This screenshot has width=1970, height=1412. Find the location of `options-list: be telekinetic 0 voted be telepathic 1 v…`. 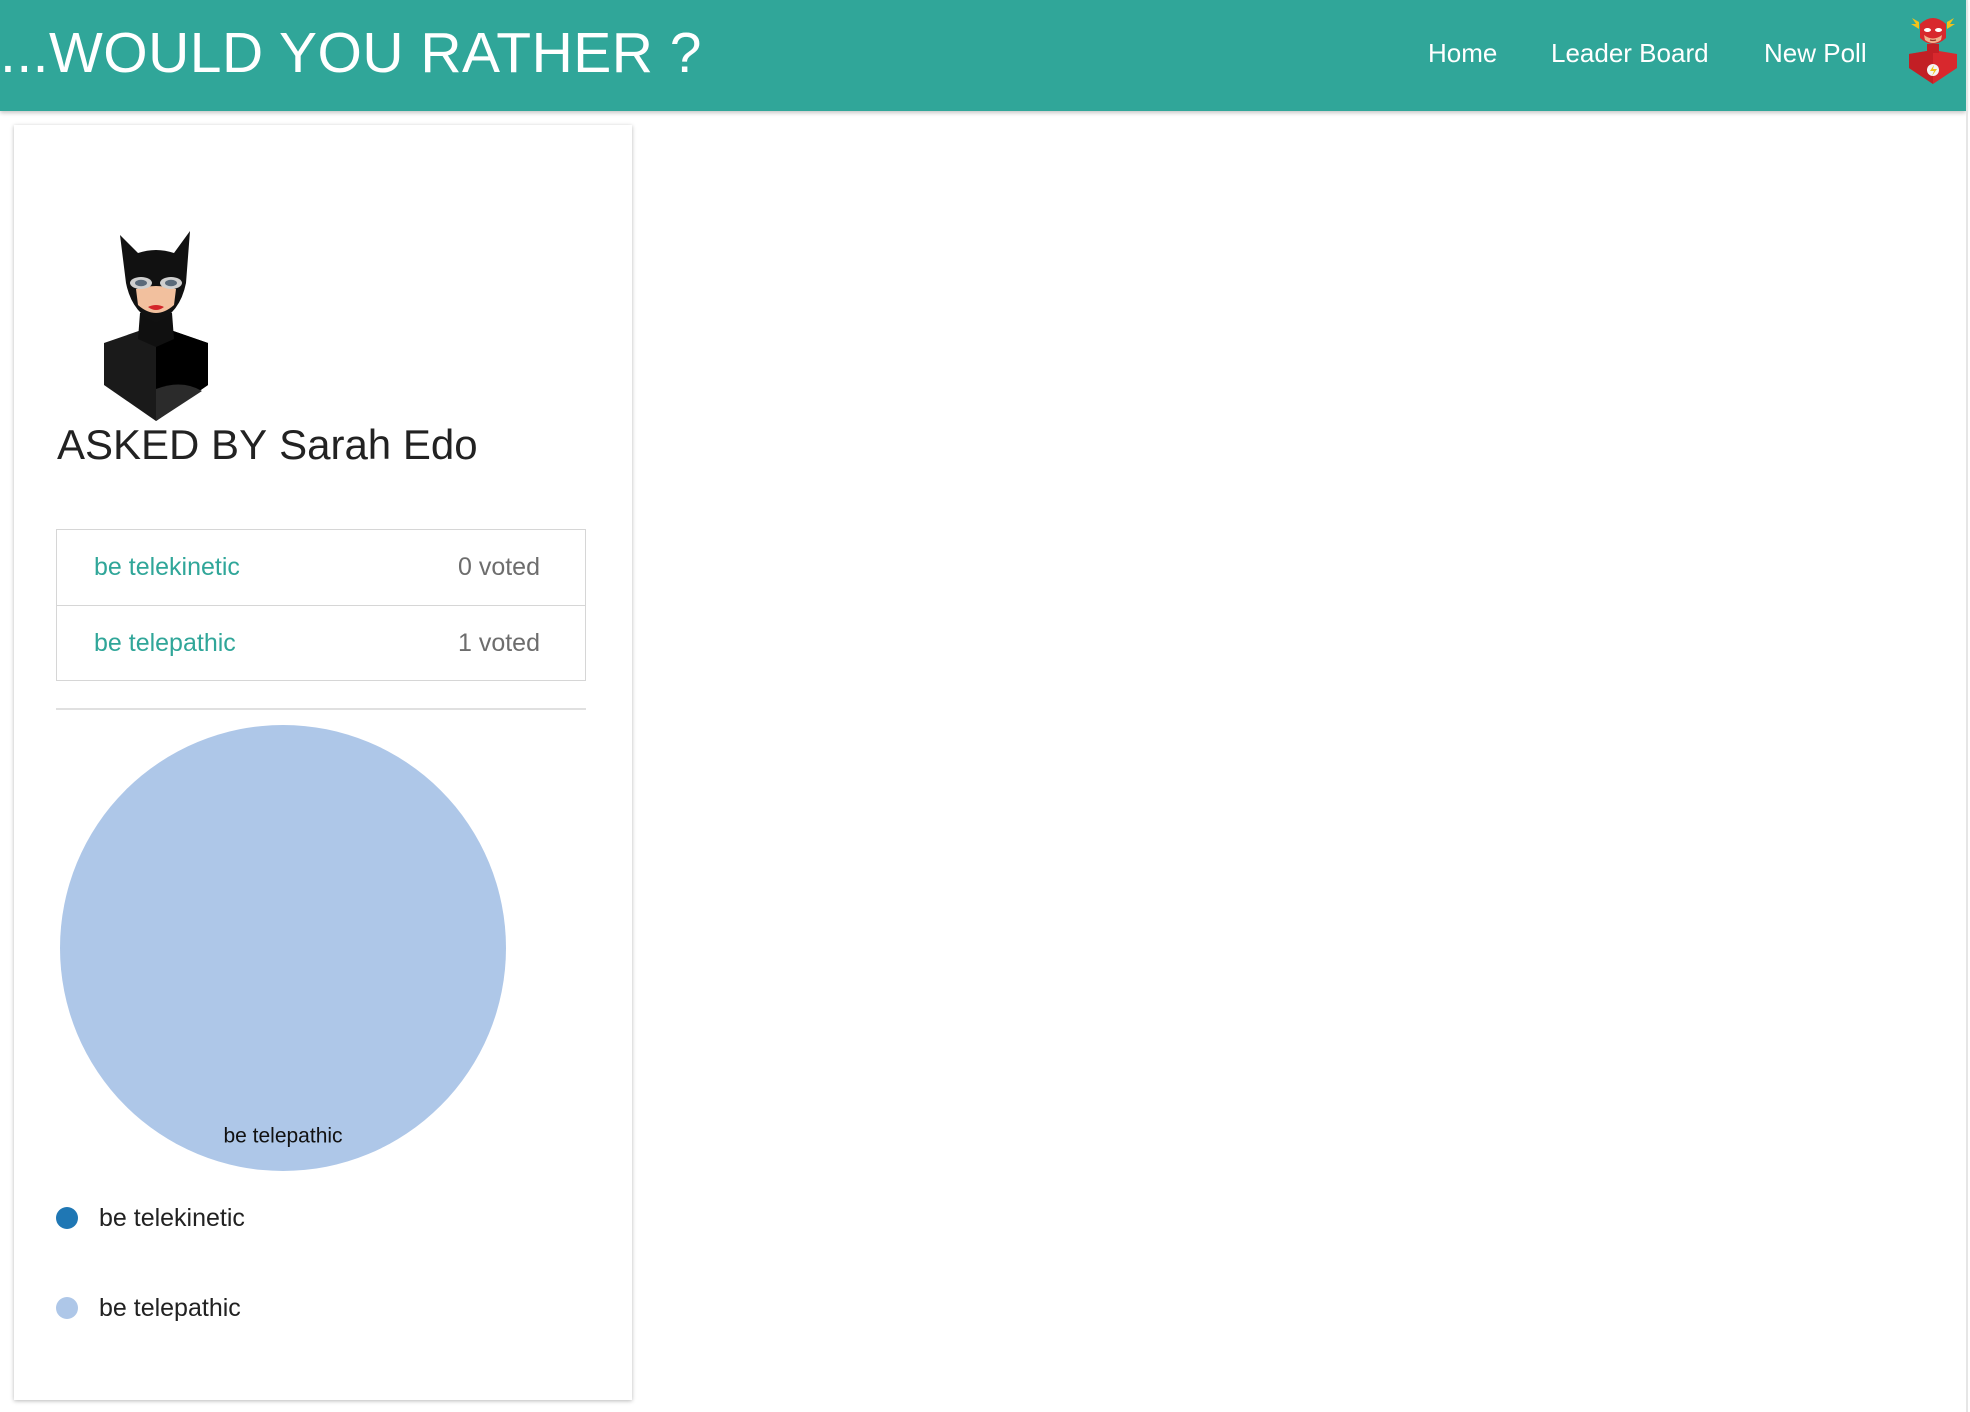

options-list: be telekinetic 0 voted be telepathic 1 v… is located at coordinates (321, 605).